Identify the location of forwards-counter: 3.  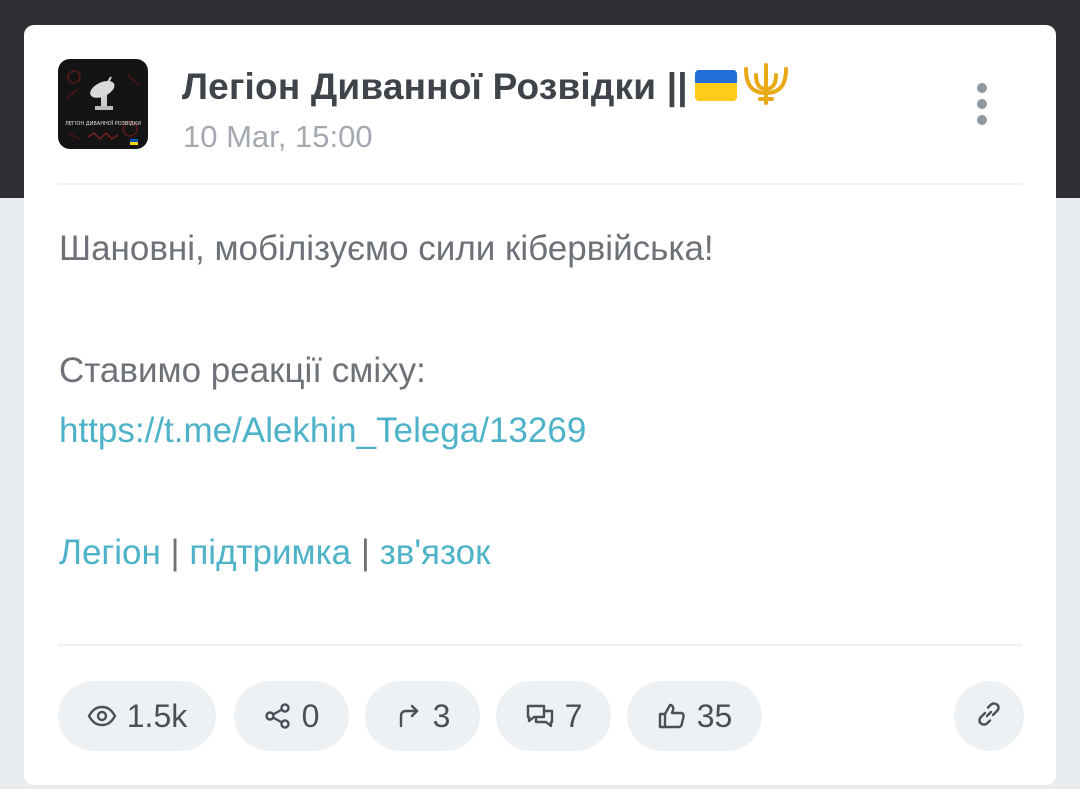
(422, 716).